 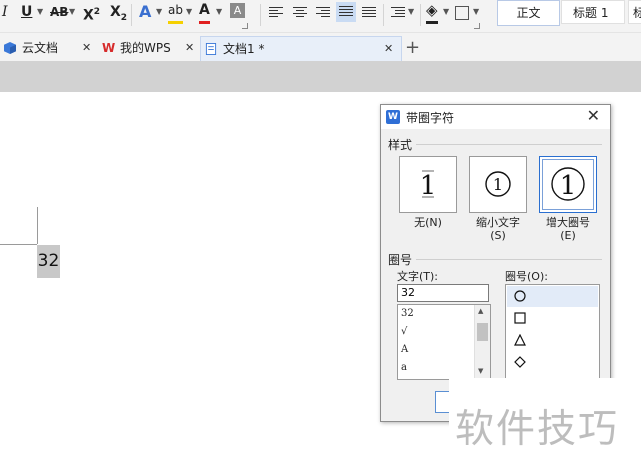 What do you see at coordinates (520, 296) in the screenshot?
I see `circle-icon` at bounding box center [520, 296].